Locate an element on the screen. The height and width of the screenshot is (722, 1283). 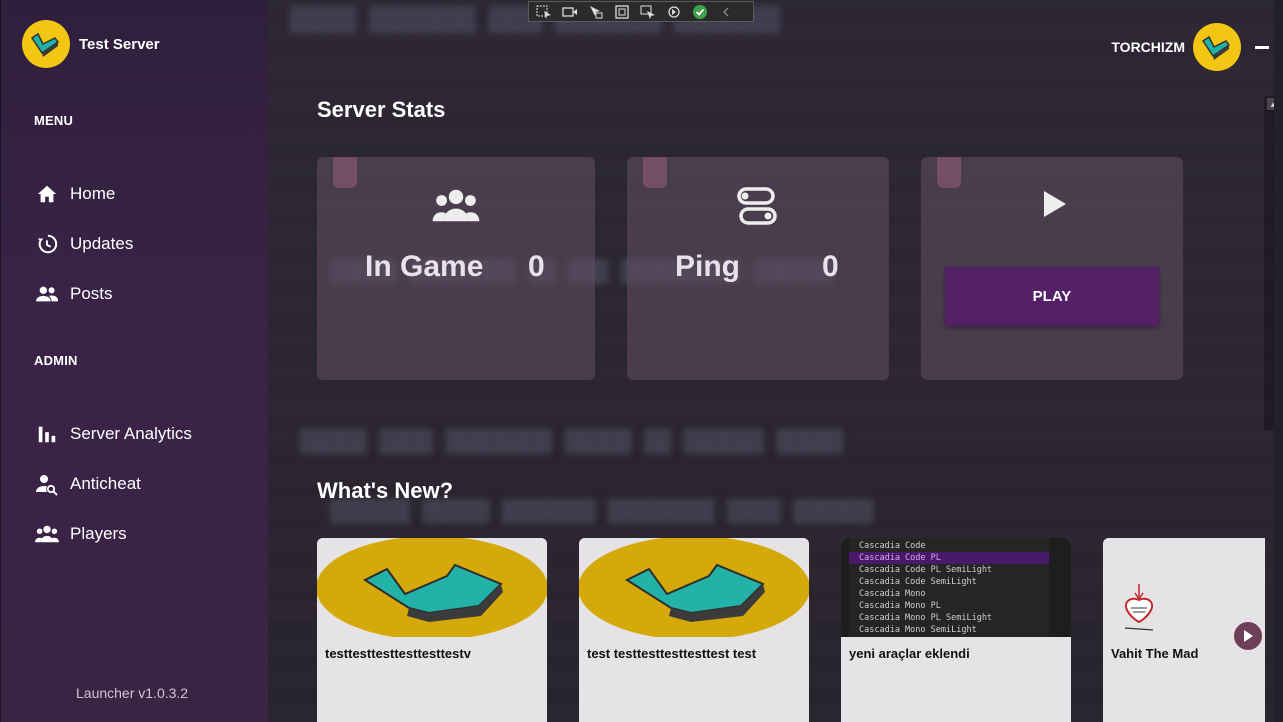
whats-new-title: What's New? is located at coordinates (385, 490).